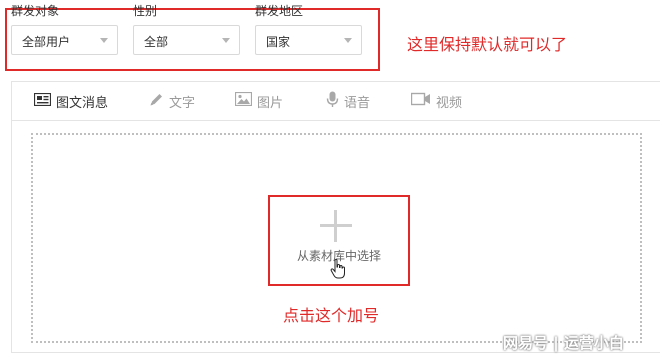  Describe the element at coordinates (145, 11) in the screenshot. I see `filter-gender-label: 性别` at that location.